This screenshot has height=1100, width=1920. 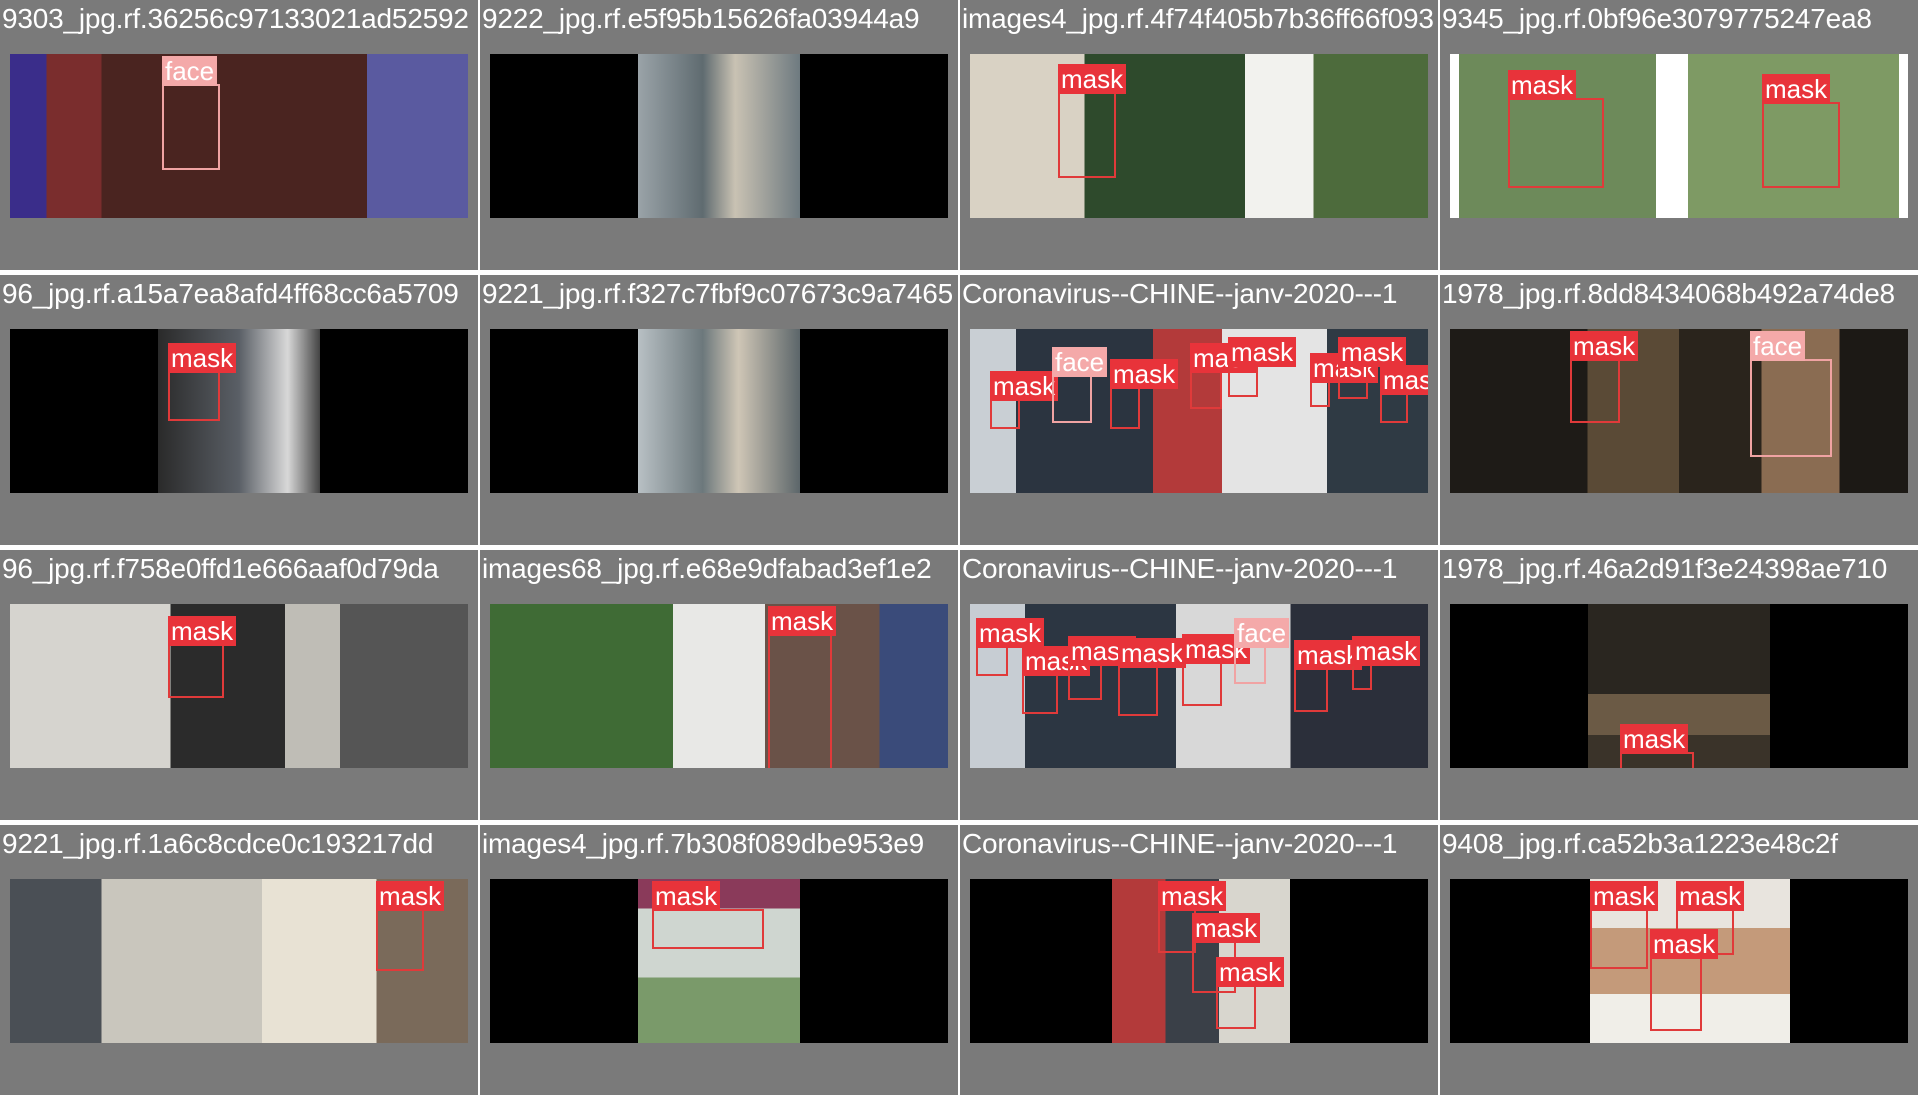 I want to click on detection-image: face, so click(x=239, y=136).